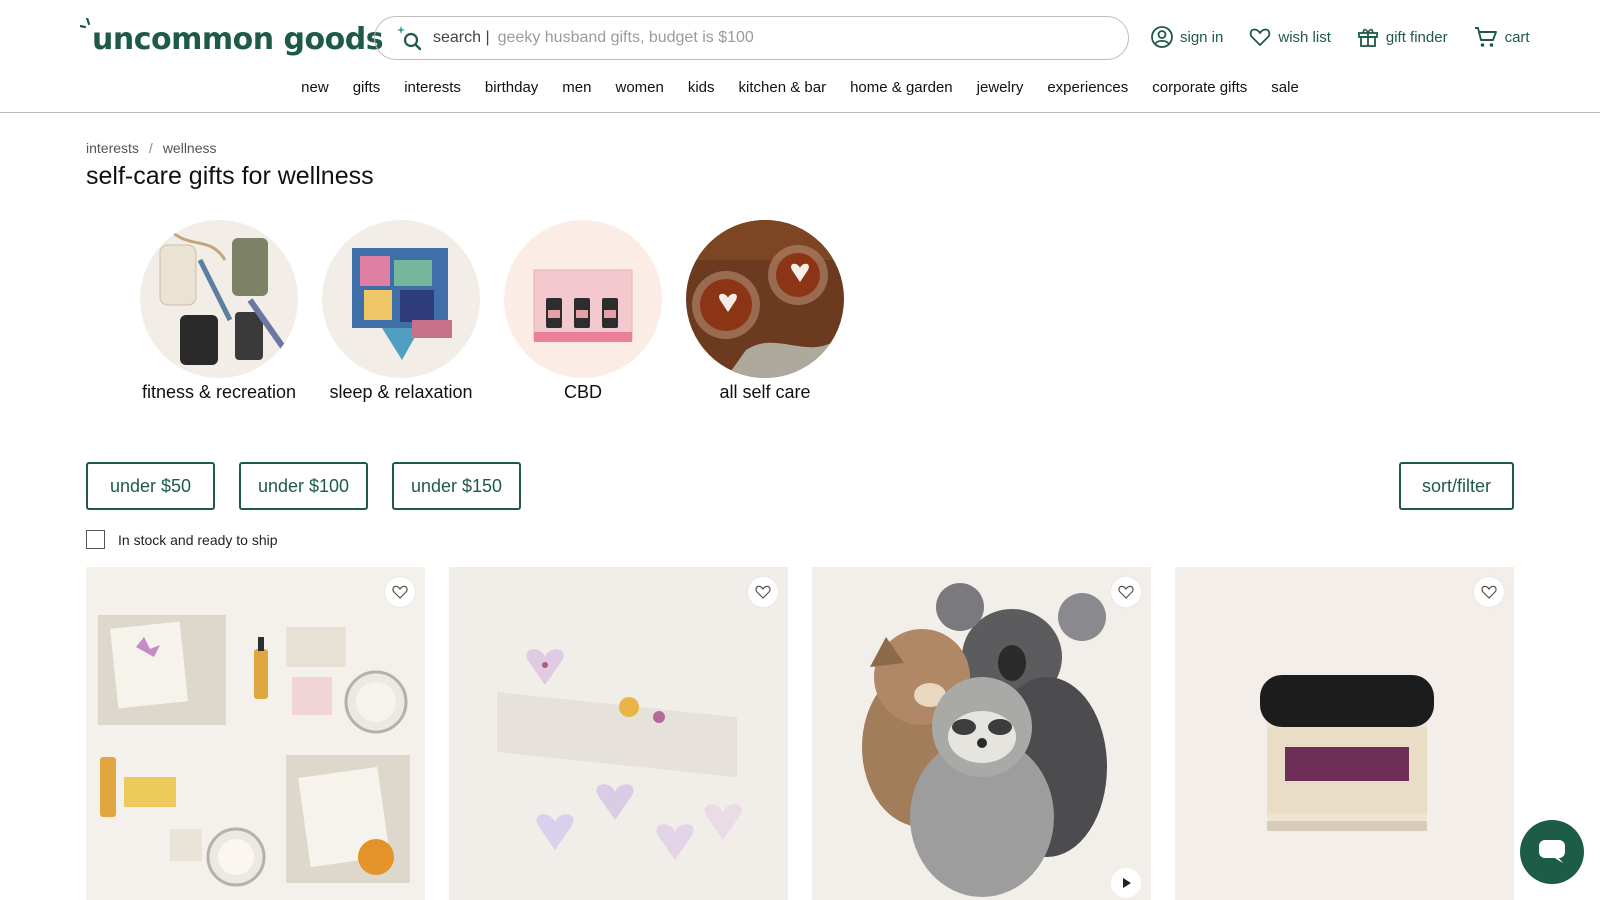 The image size is (1600, 900). I want to click on sort-filter-button: sort/filter, so click(1456, 486).